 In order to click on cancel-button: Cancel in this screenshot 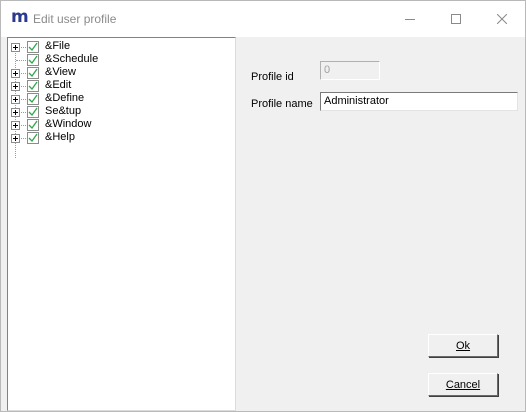, I will do `click(463, 384)`.